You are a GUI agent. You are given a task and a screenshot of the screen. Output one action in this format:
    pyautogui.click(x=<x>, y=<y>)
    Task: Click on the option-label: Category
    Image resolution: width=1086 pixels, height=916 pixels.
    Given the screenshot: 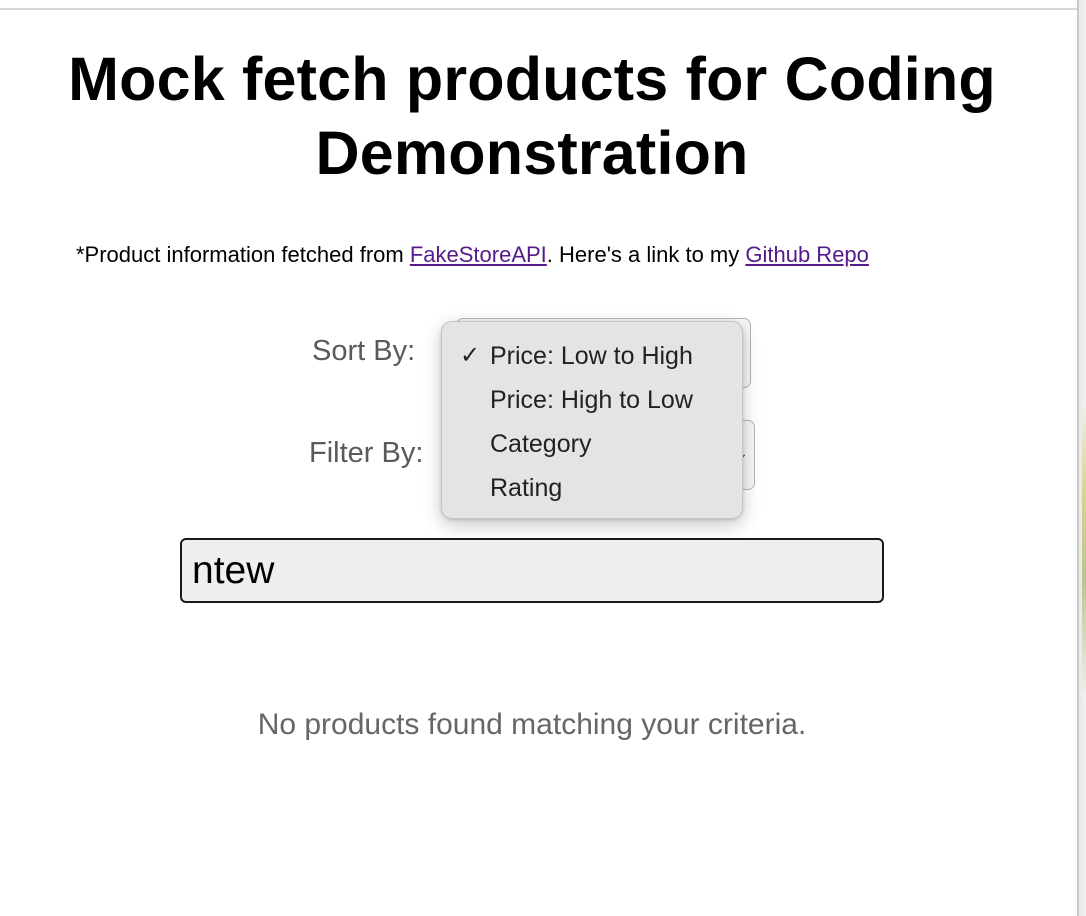 What is the action you would take?
    pyautogui.click(x=541, y=444)
    